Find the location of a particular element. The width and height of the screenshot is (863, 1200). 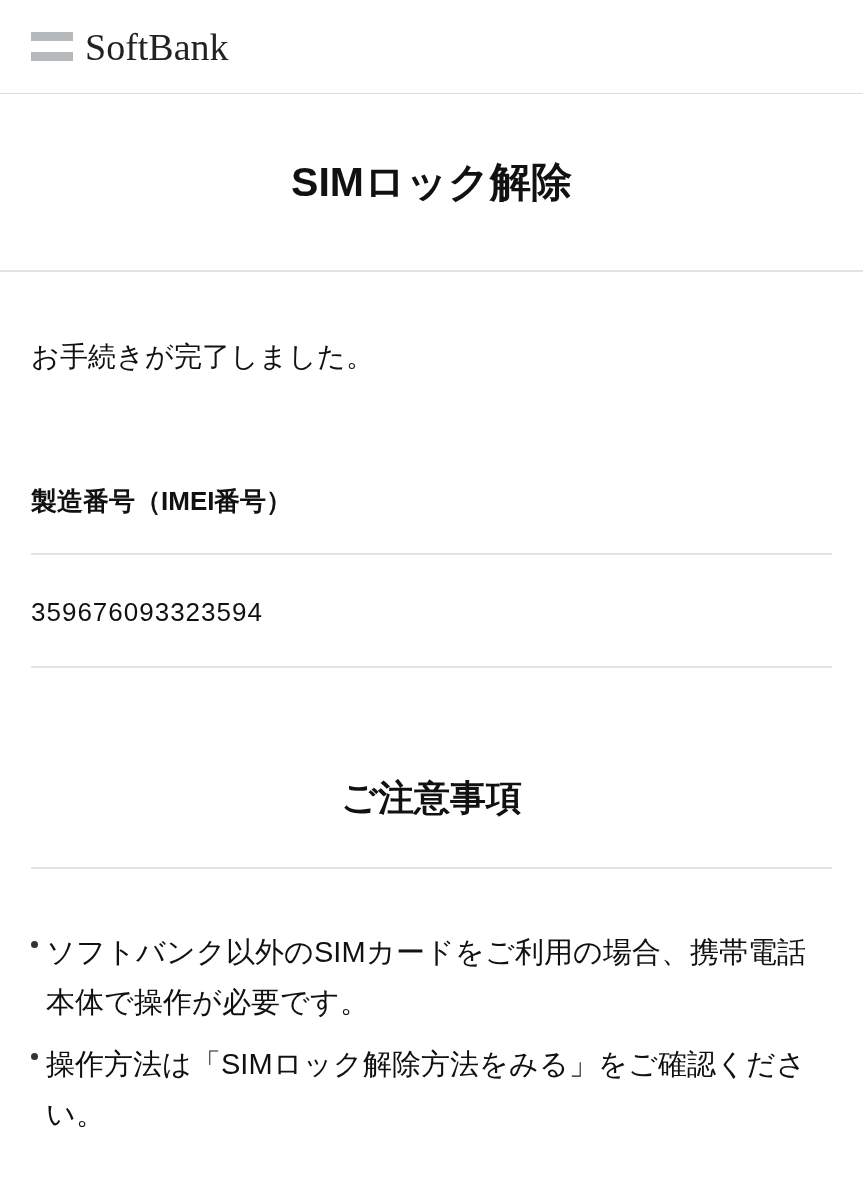

note-text: 操作方法は「SIMロック解除方法をみる」をご確認ください。 is located at coordinates (426, 1089).